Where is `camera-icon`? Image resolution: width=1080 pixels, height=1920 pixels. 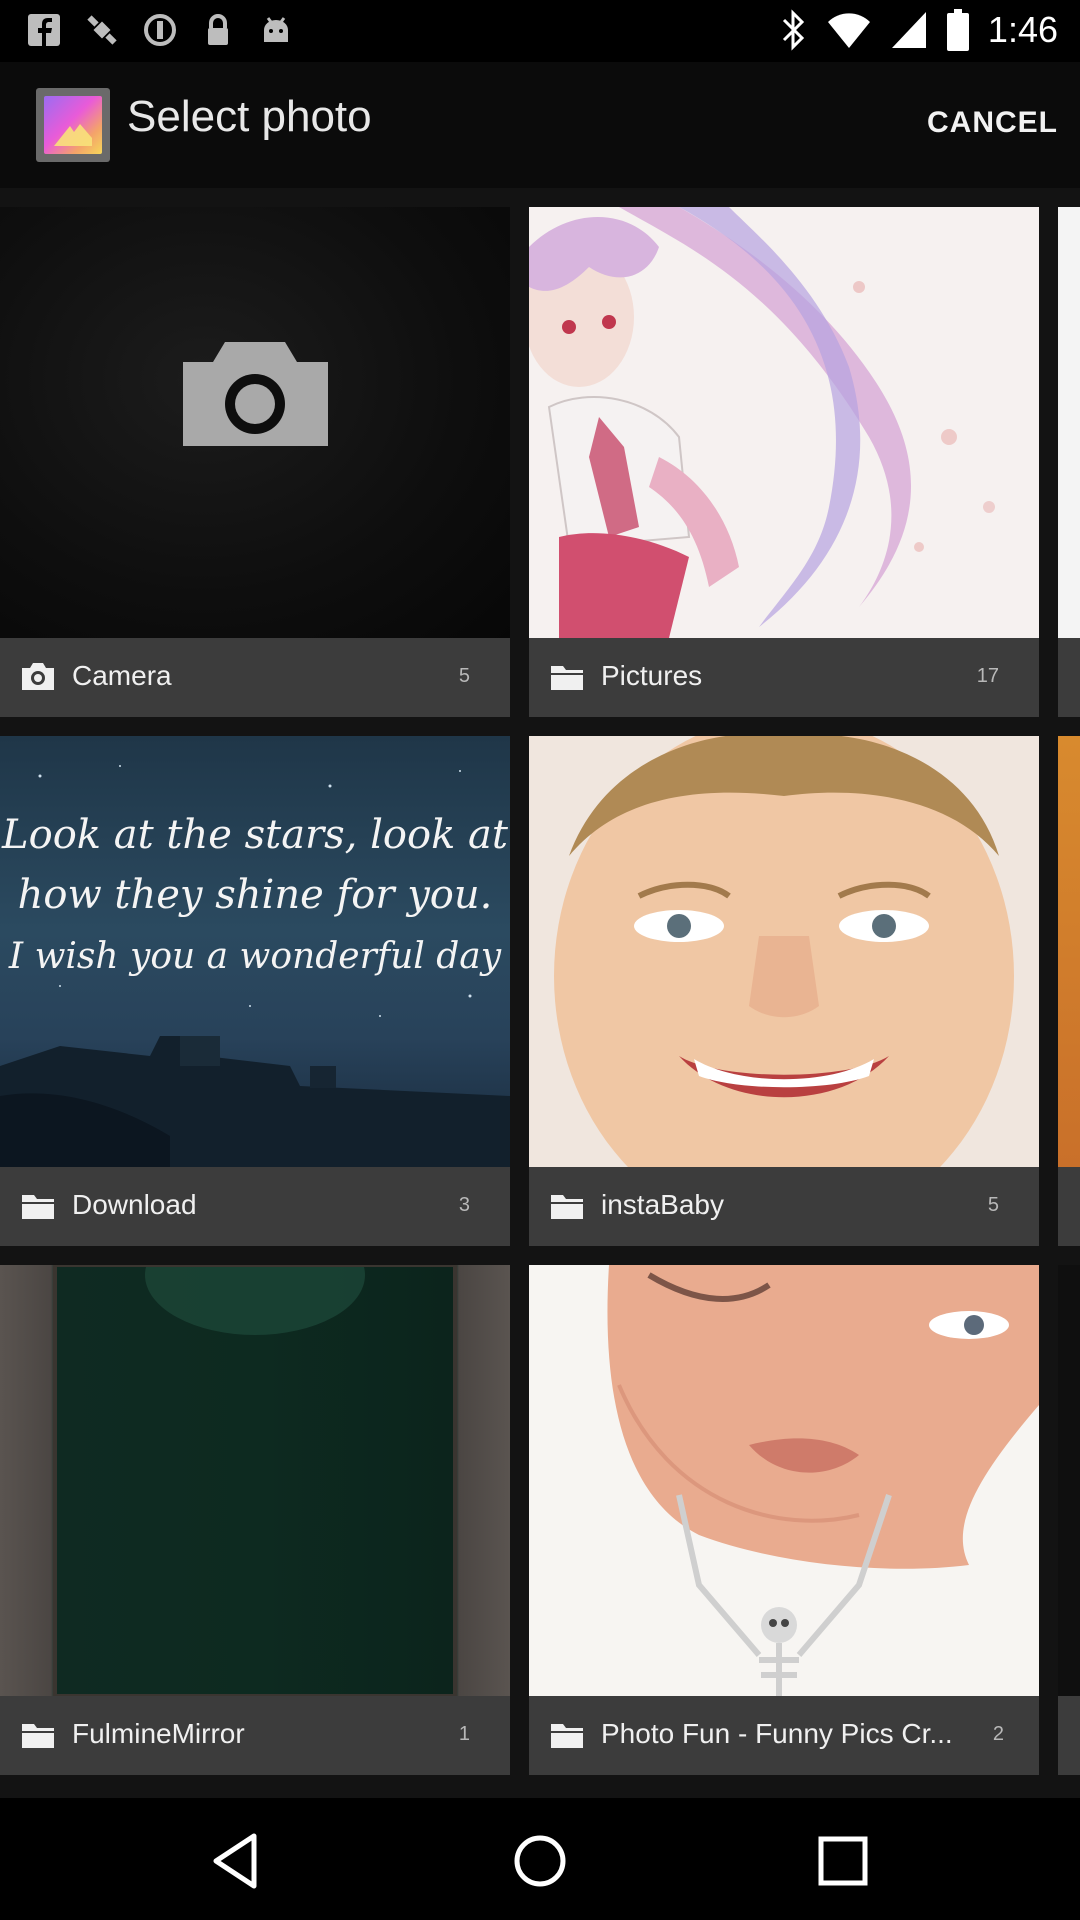
camera-icon is located at coordinates (38, 676).